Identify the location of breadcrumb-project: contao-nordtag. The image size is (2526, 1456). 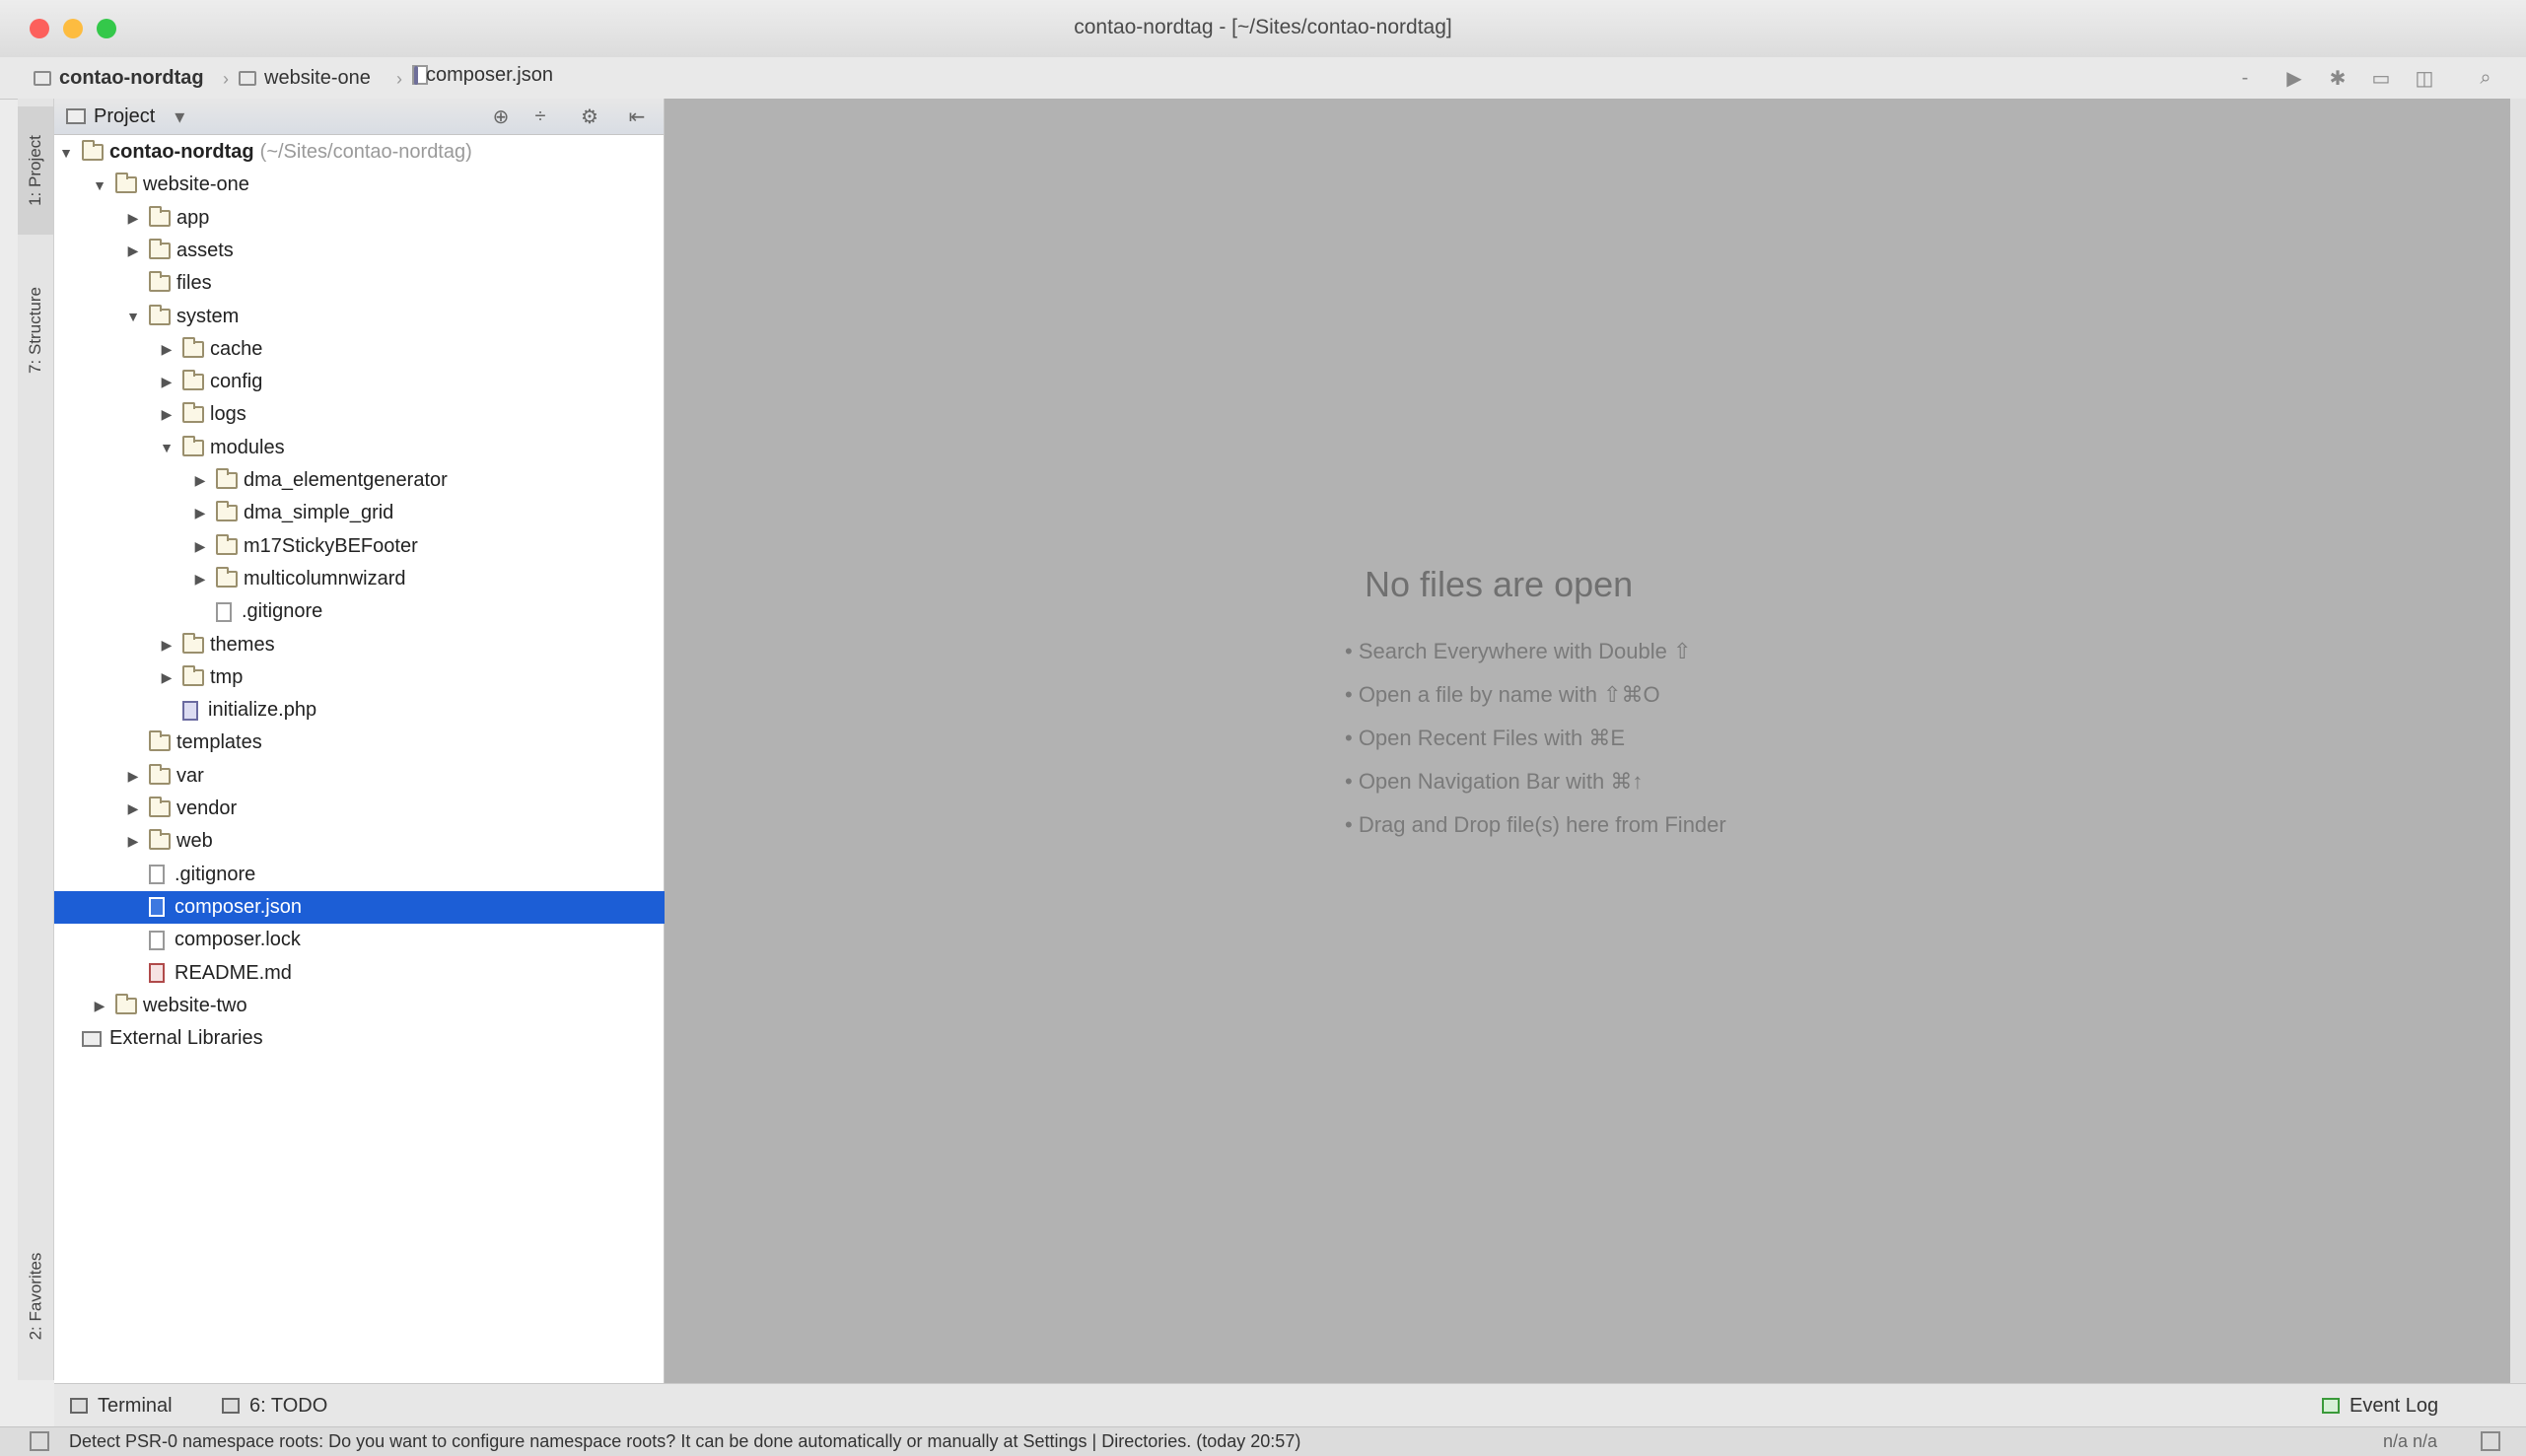
(119, 78).